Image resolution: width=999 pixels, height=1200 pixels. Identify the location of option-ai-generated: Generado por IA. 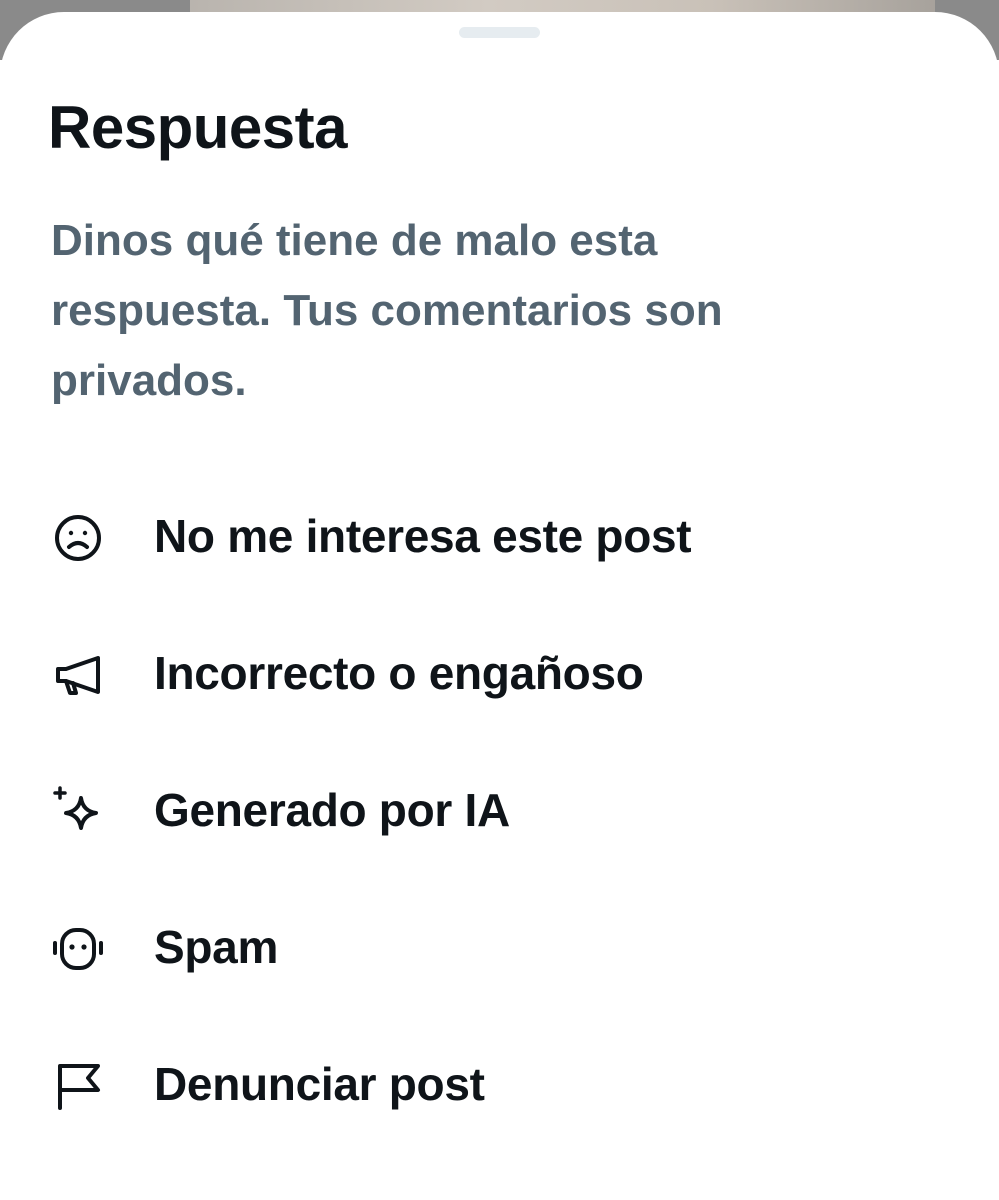
(499, 808).